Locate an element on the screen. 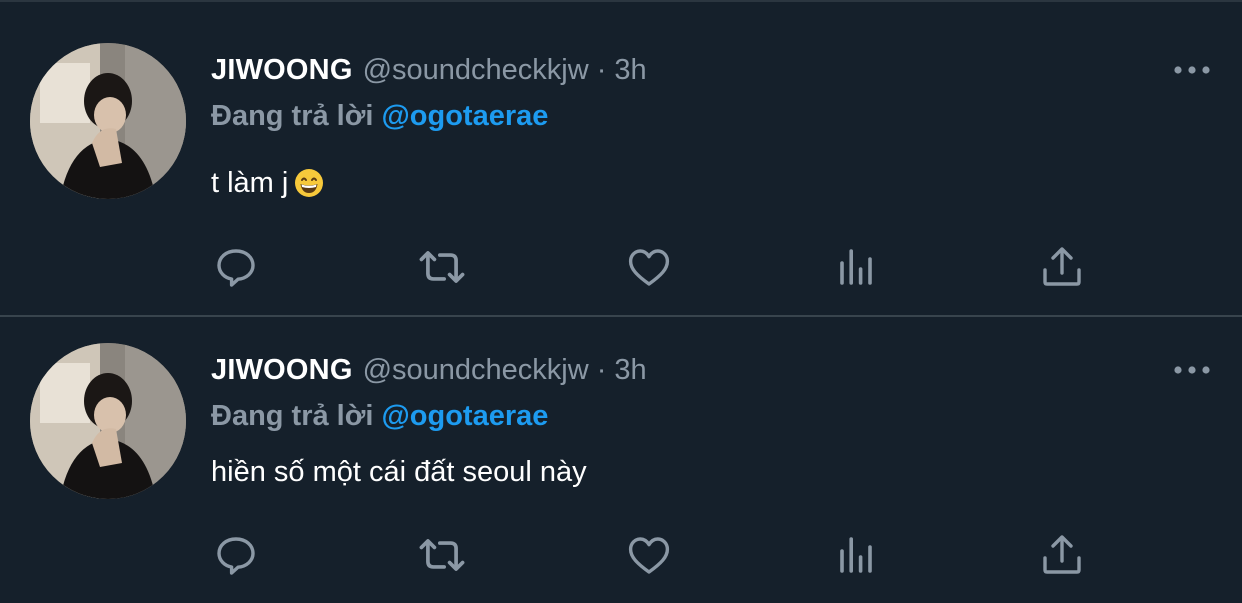  tweet-text: hiền số một cái đất seoul này is located at coordinates (399, 472).